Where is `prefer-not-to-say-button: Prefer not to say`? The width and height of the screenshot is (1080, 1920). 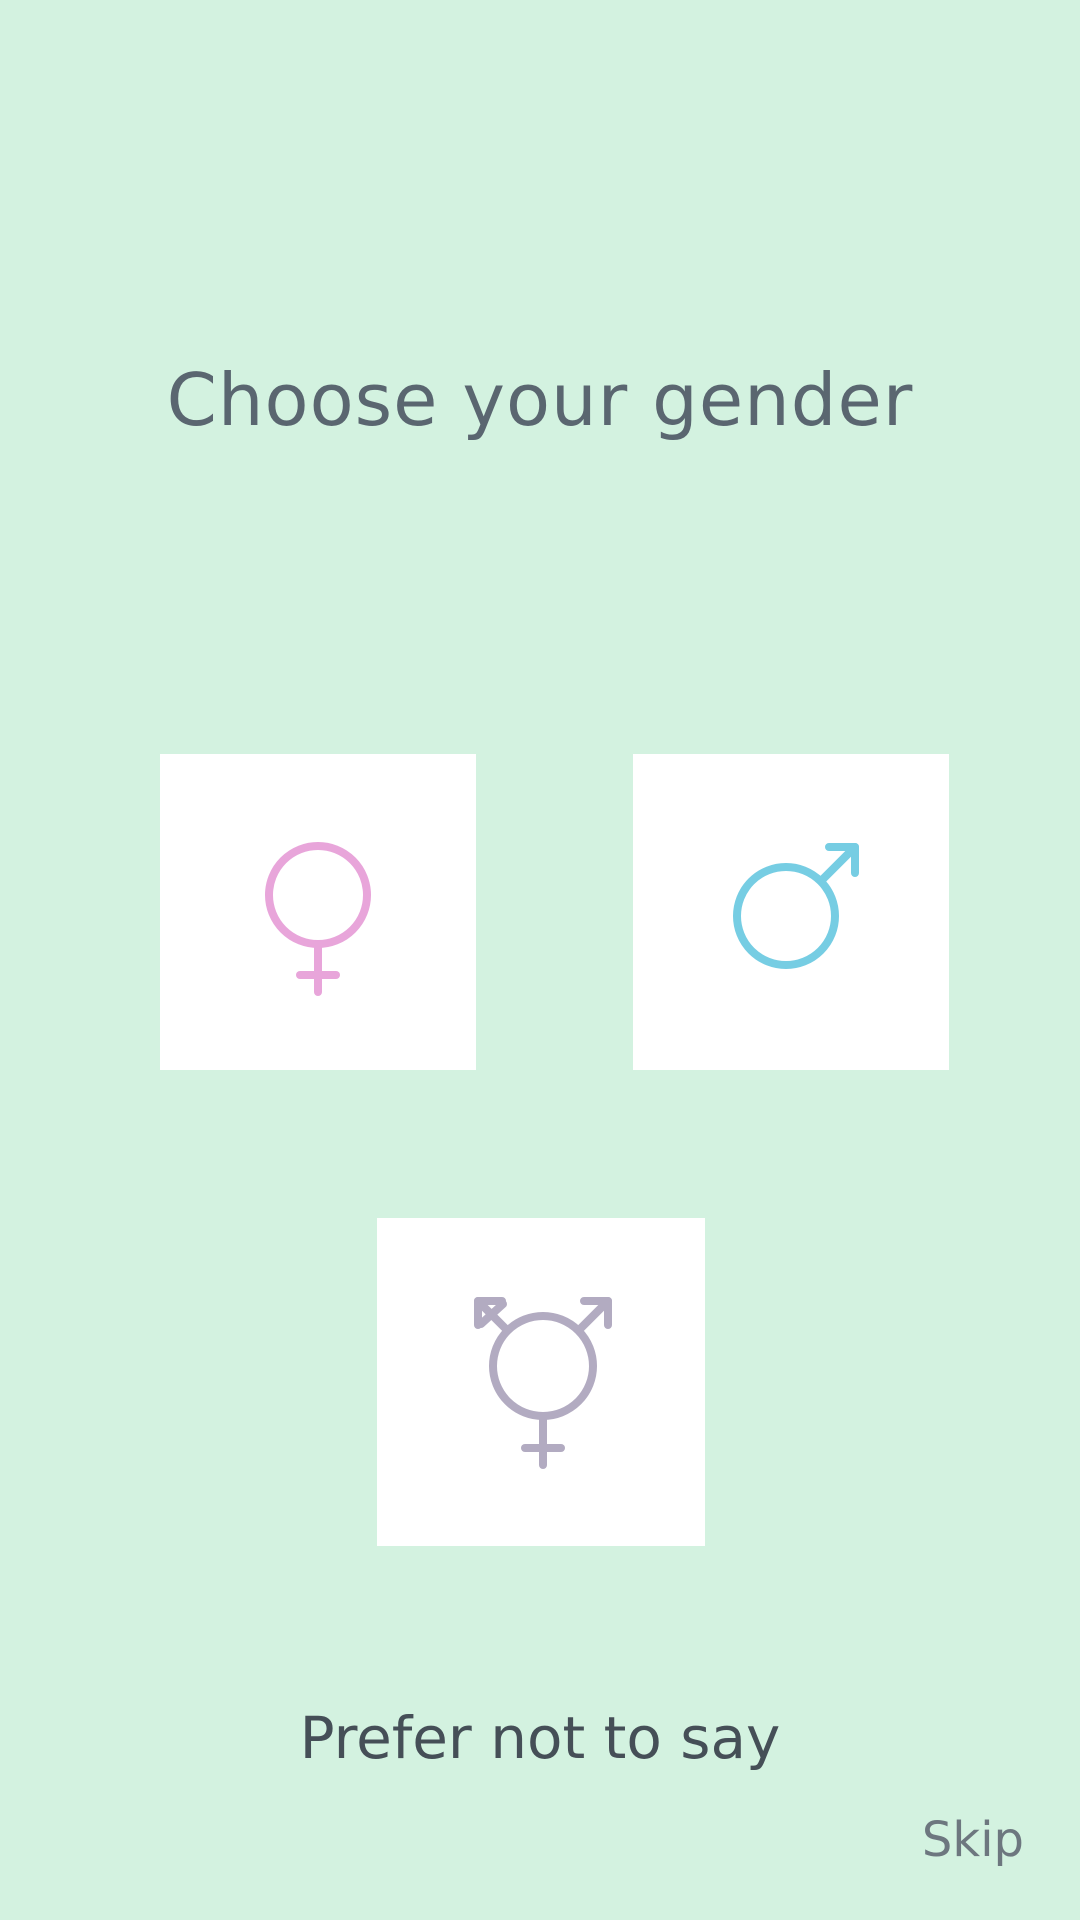 prefer-not-to-say-button: Prefer not to say is located at coordinates (540, 1738).